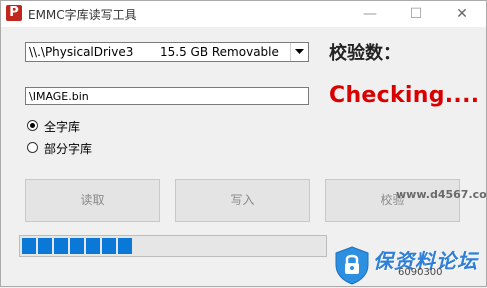 This screenshot has height=288, width=487. What do you see at coordinates (370, 14) in the screenshot?
I see `minimize-button: —` at bounding box center [370, 14].